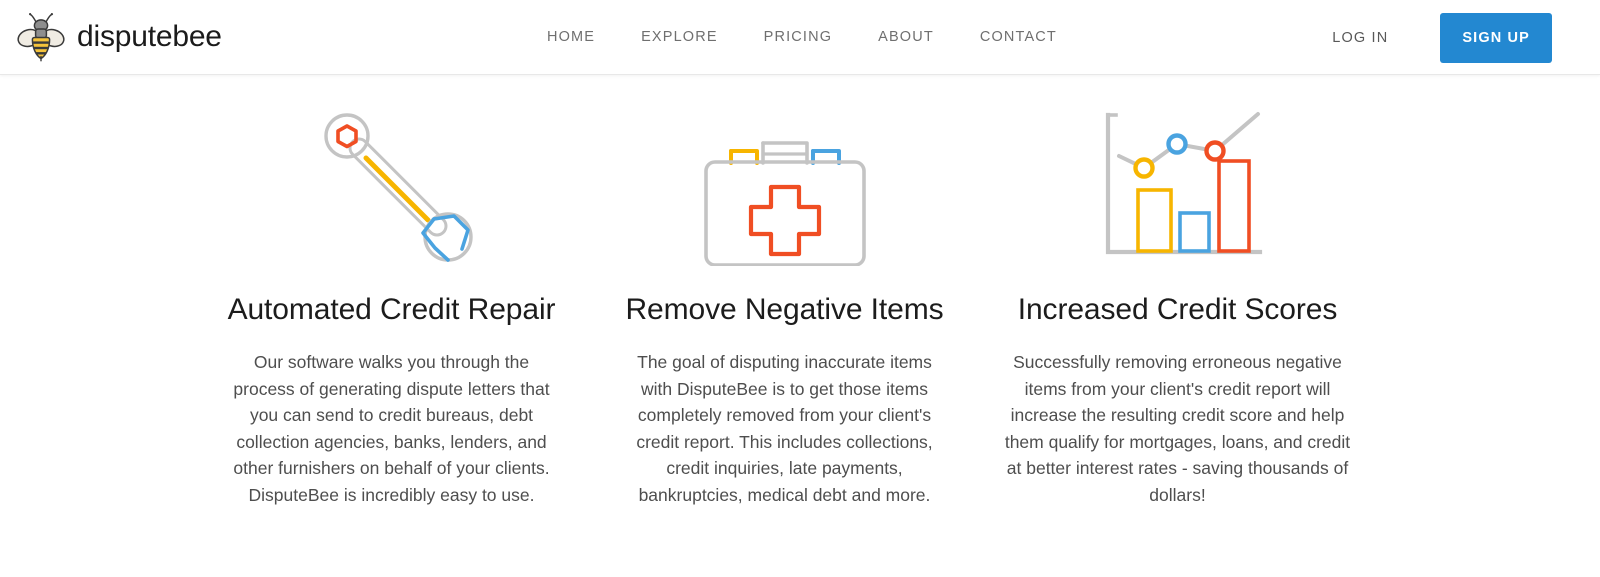  I want to click on nav-item-home: HOME, so click(571, 37).